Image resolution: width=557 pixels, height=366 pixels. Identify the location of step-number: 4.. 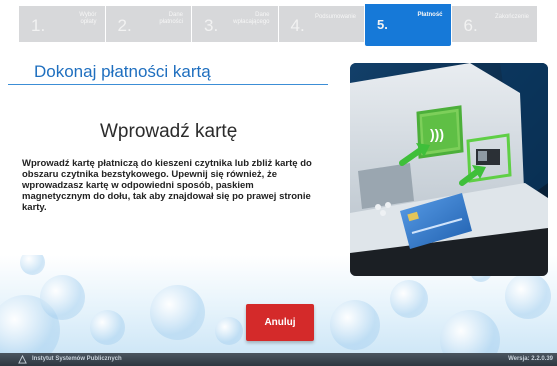
(297, 25).